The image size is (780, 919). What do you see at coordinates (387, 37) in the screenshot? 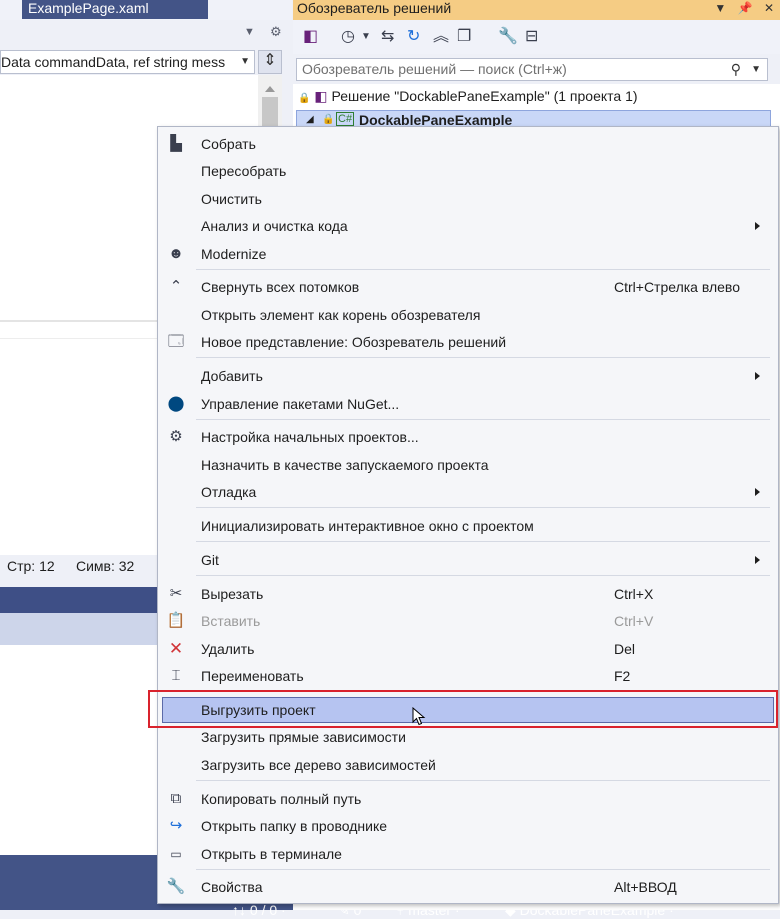
I see `sync-icon: ⇆` at bounding box center [387, 37].